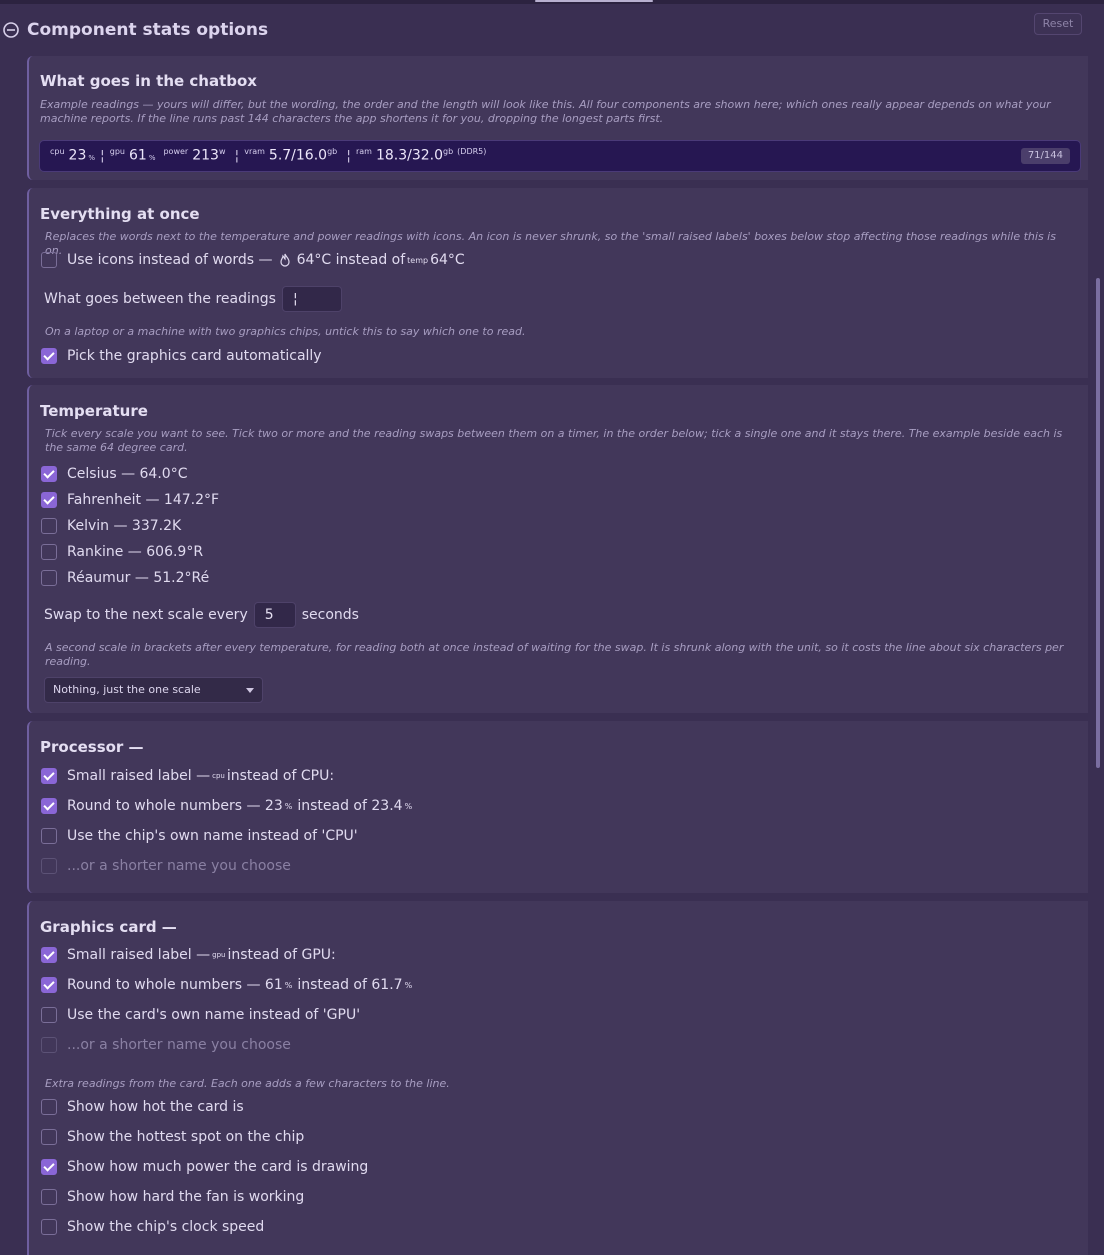 This screenshot has width=1104, height=1255. I want to click on gpu-label: gpu, so click(117, 151).